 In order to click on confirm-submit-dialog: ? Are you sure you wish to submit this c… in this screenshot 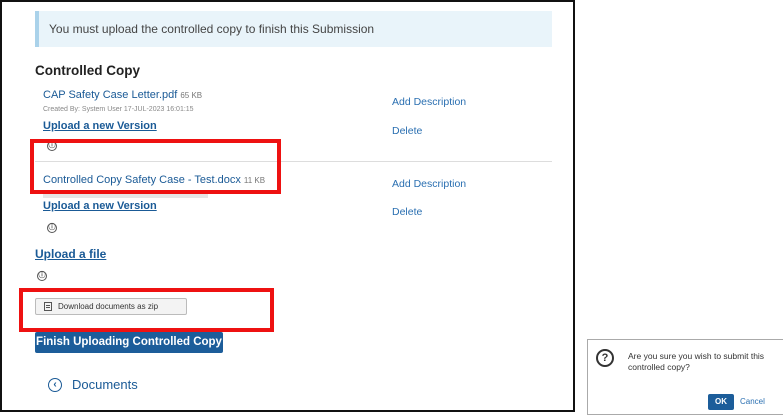, I will do `click(685, 377)`.